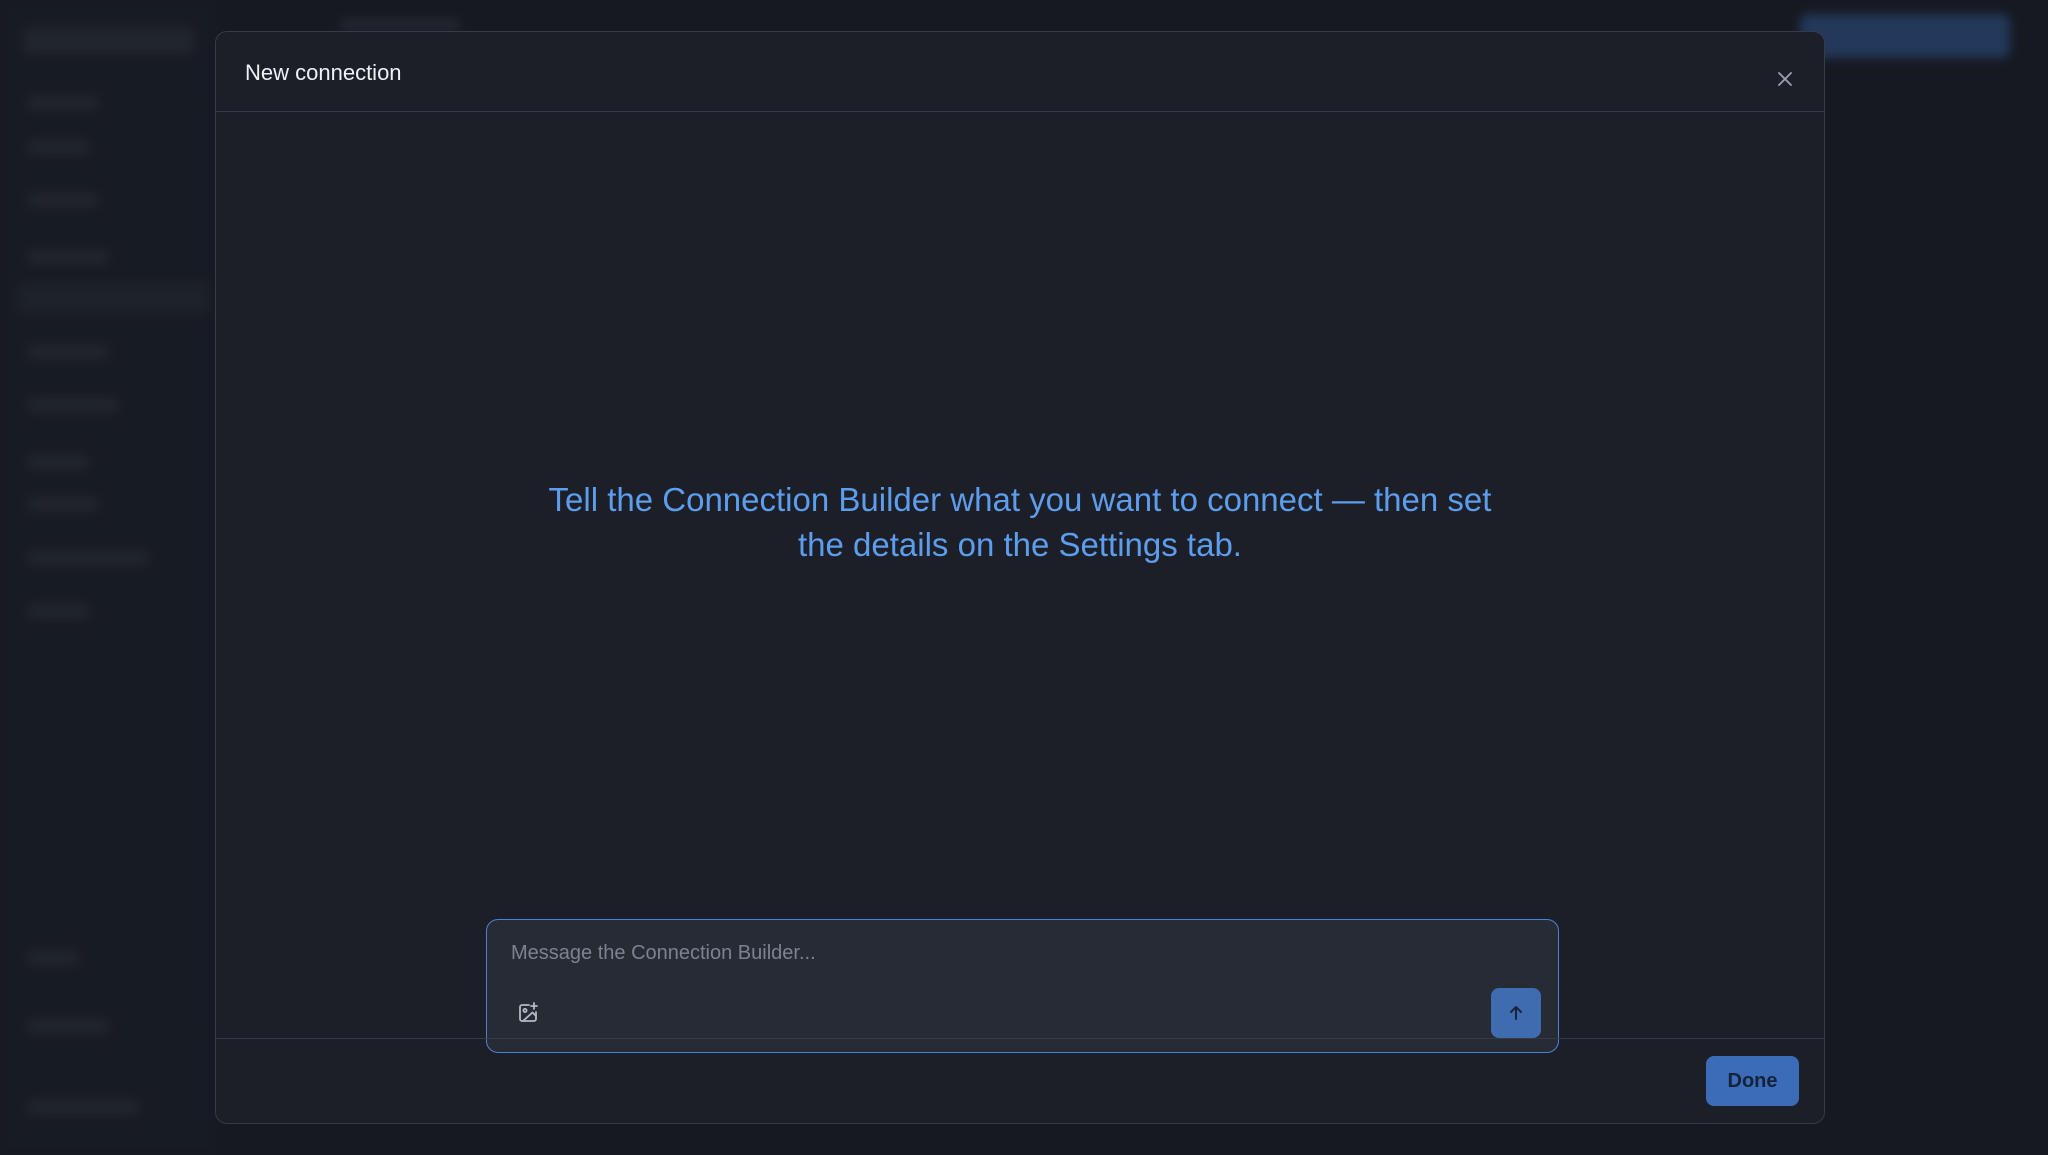 This screenshot has height=1155, width=2048. Describe the element at coordinates (1752, 1081) in the screenshot. I see `done-button: Done` at that location.